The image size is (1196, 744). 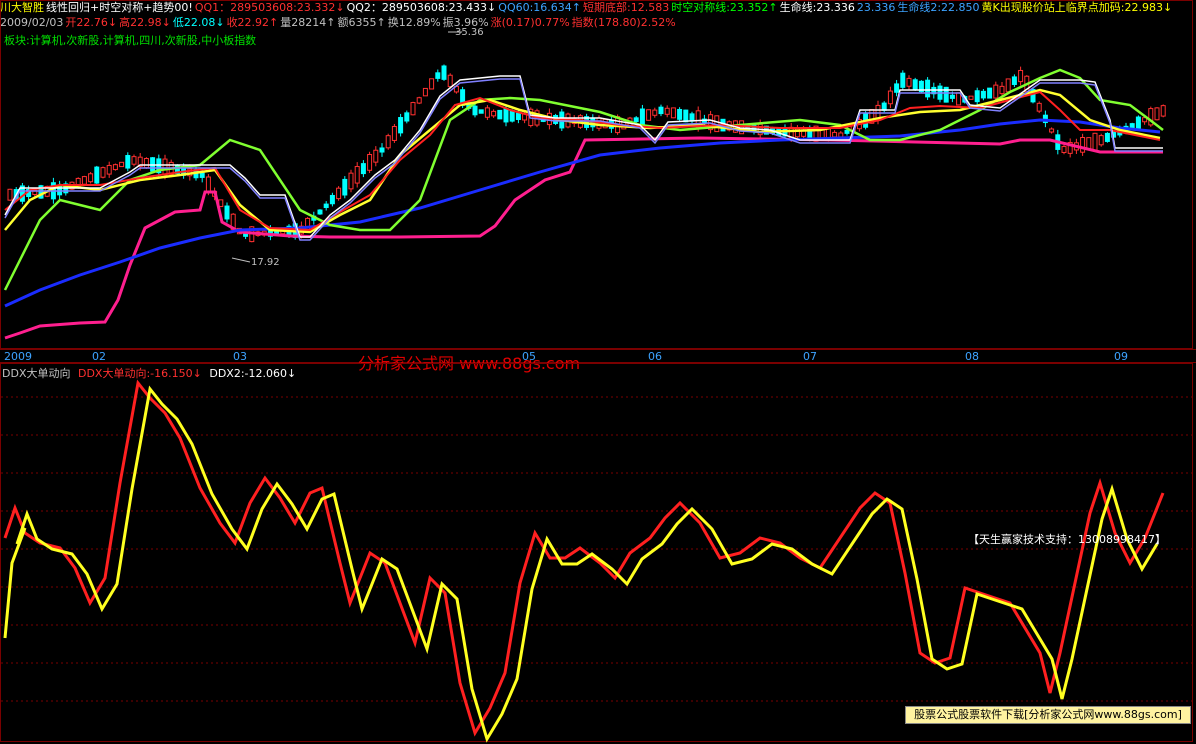 What do you see at coordinates (1121, 356) in the screenshot?
I see `axis-label-09: 09` at bounding box center [1121, 356].